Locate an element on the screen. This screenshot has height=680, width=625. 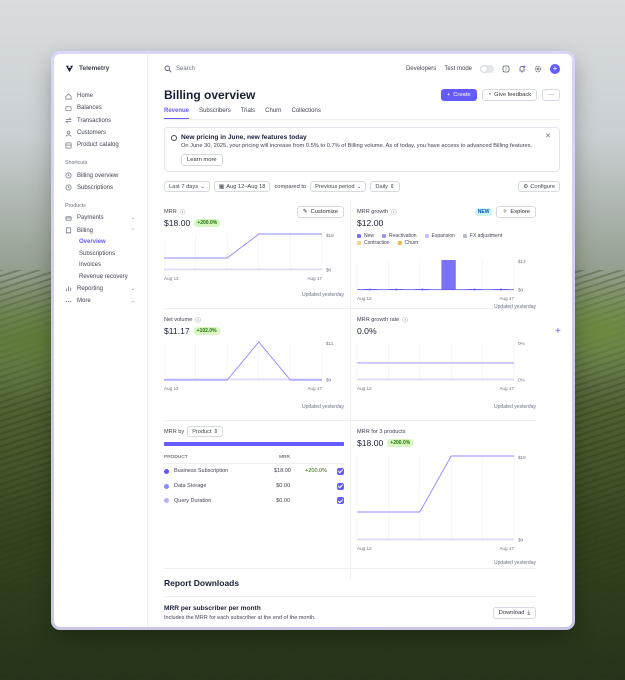
download-button: Download ⤓ is located at coordinates (514, 613).